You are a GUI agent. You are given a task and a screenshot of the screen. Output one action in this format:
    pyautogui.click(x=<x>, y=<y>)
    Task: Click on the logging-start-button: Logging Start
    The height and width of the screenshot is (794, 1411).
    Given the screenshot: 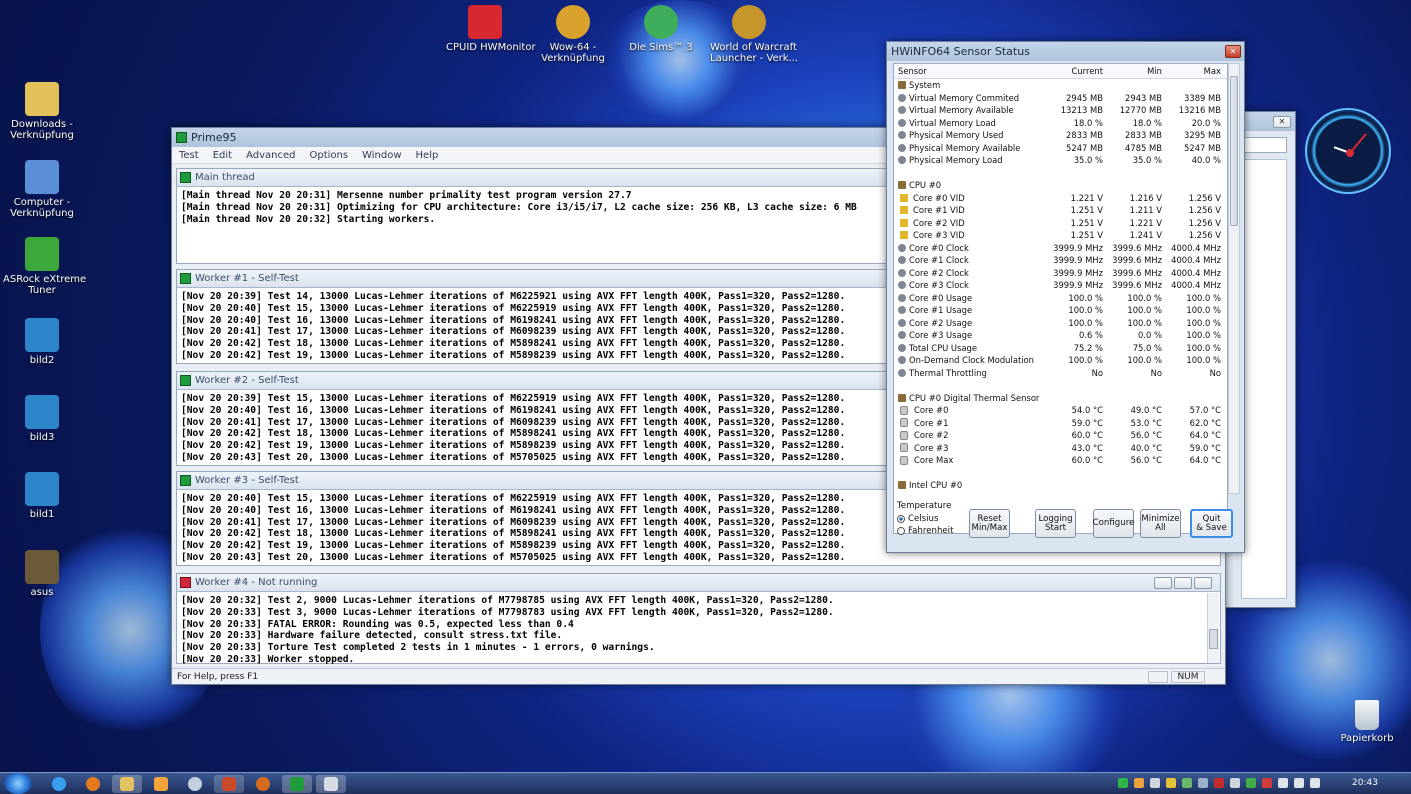 What is the action you would take?
    pyautogui.click(x=1055, y=523)
    